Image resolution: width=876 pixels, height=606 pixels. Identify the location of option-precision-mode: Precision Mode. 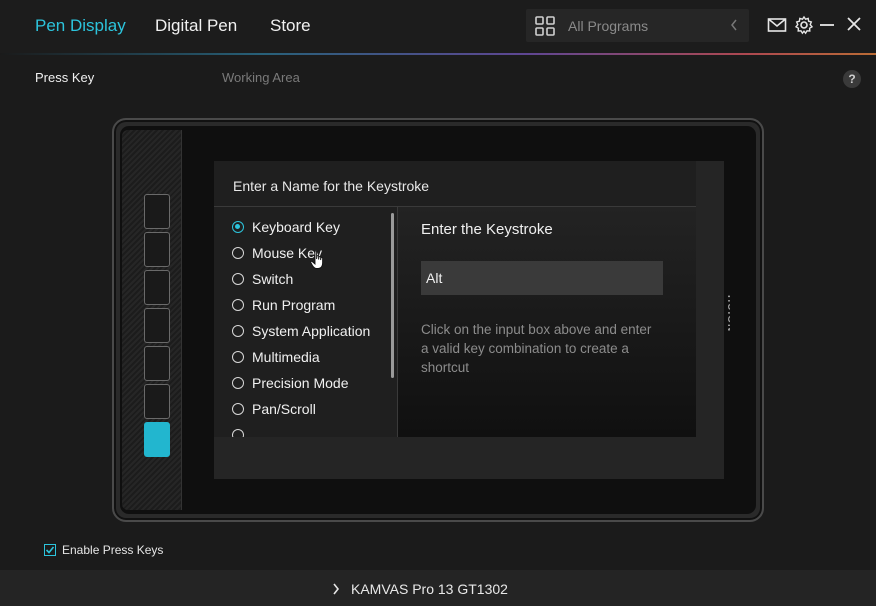
(290, 383).